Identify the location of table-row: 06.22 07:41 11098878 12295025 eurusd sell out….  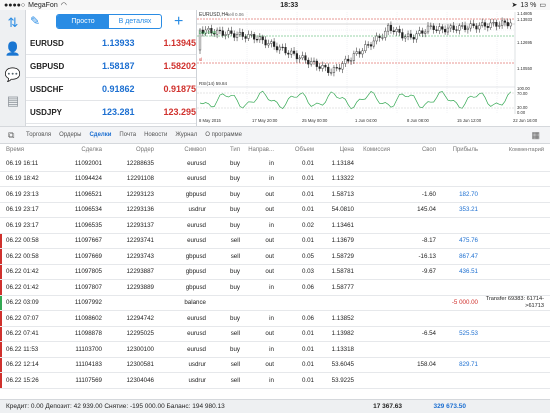
(275, 334).